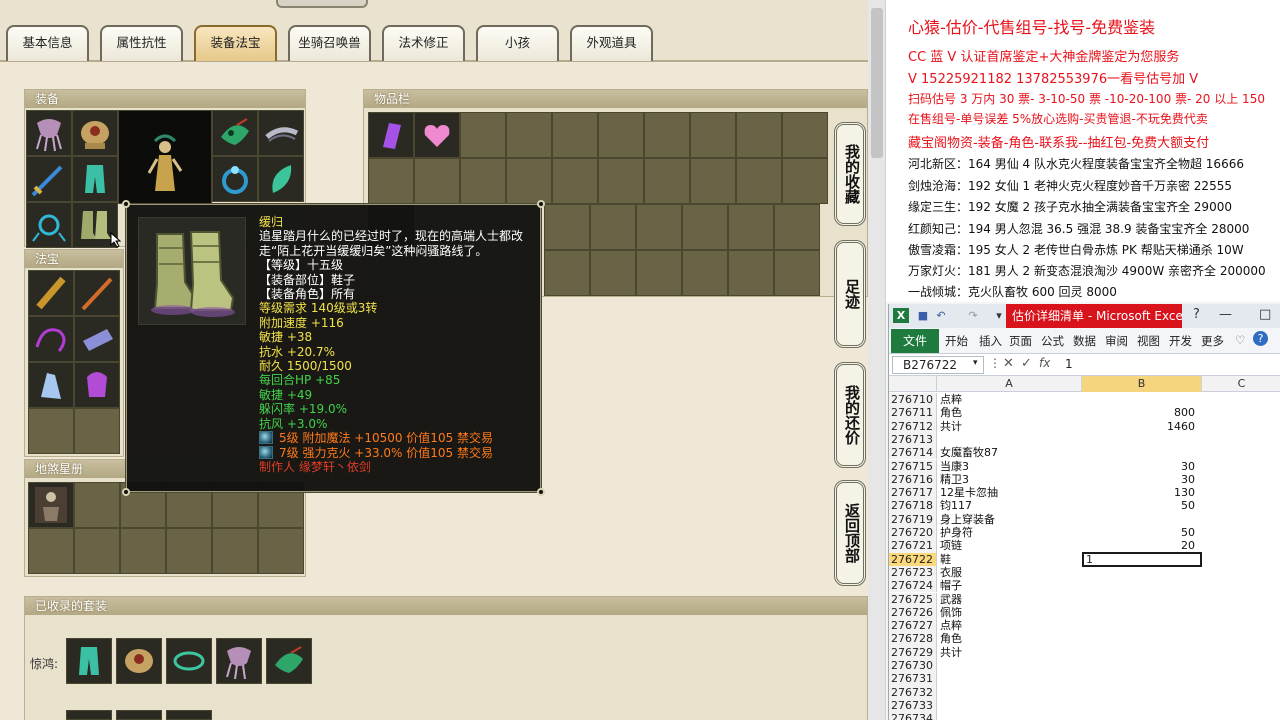 Image resolution: width=1280 pixels, height=720 pixels. What do you see at coordinates (235, 179) in the screenshot?
I see `equip-slot-ring` at bounding box center [235, 179].